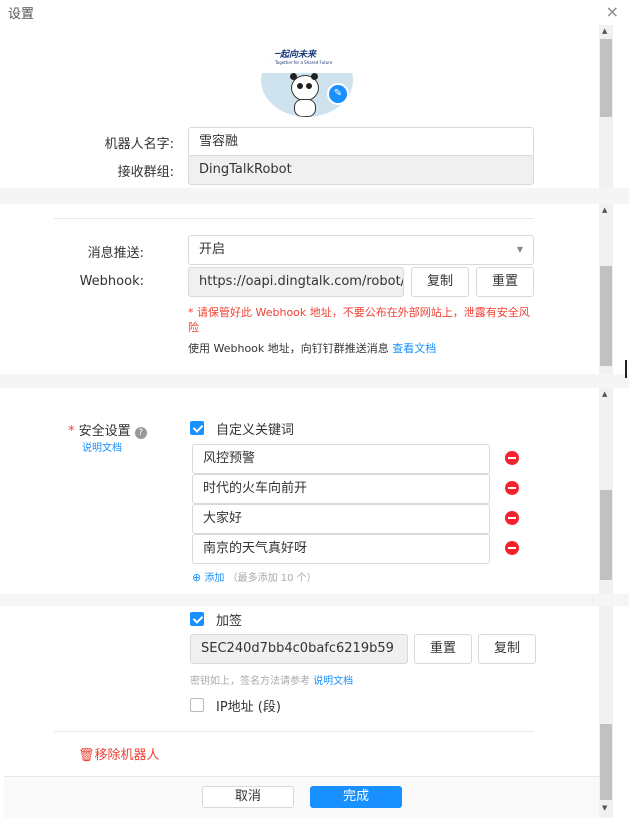 The image size is (629, 823). I want to click on keyword-input: 大家好, so click(341, 519).